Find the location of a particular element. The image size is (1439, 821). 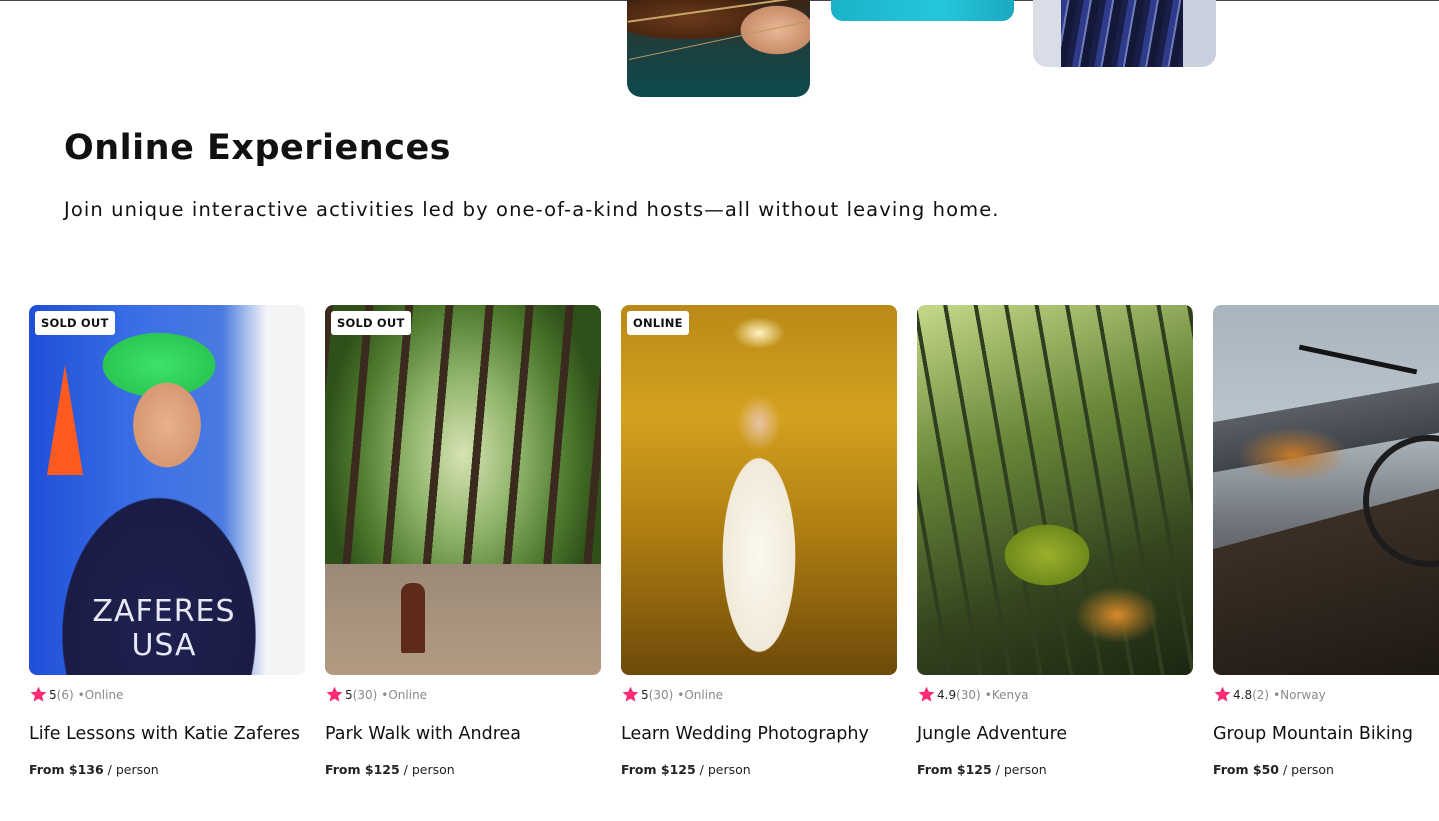

experience-title: Life Lessons with Katie Zaferes is located at coordinates (164, 734).